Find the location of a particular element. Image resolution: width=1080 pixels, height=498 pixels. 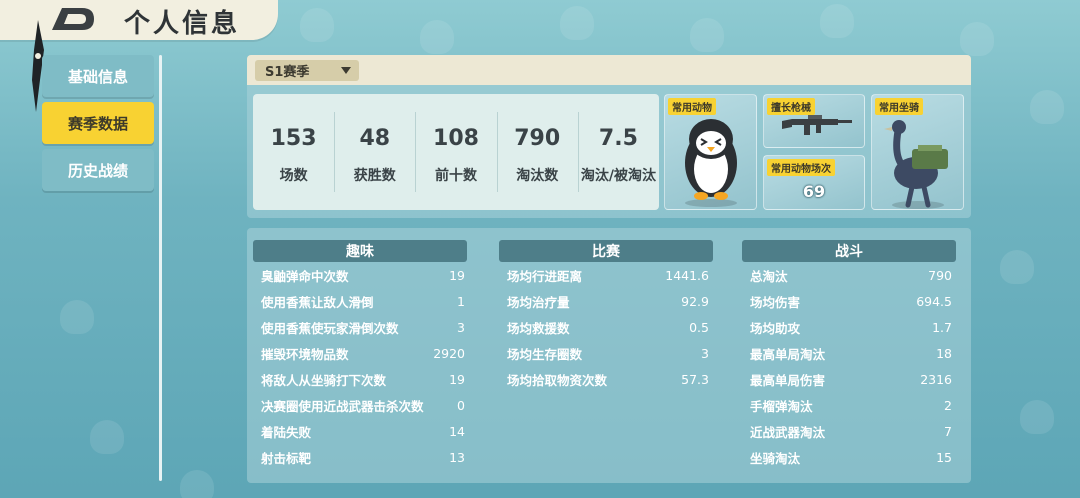

stat-eliminations: 790 淘汰数 is located at coordinates (537, 152).